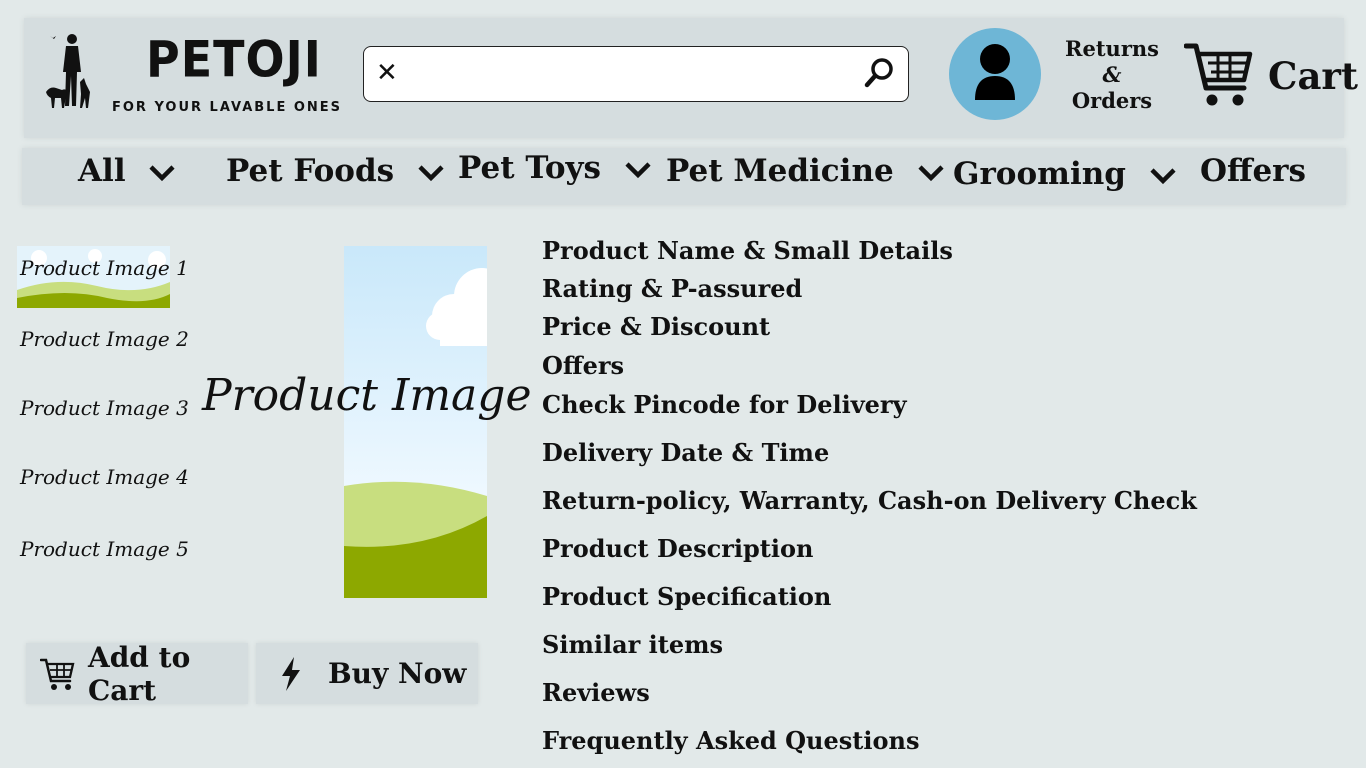 The image size is (1366, 768). Describe the element at coordinates (629, 74) in the screenshot. I see `search-input` at that location.